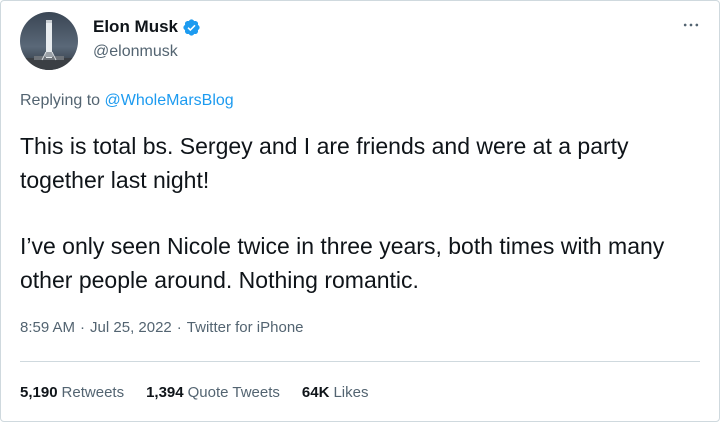 The image size is (720, 422). Describe the element at coordinates (169, 100) in the screenshot. I see `reply-target-link: @WholeMarsBlog` at that location.